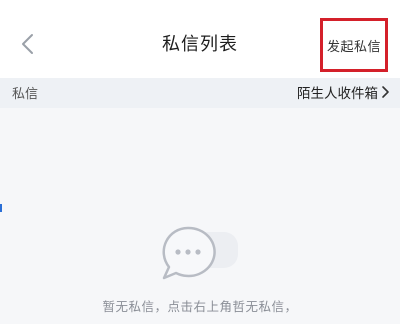 The width and height of the screenshot is (400, 324). I want to click on stranger-inbox-link: 陌生人收件箱, so click(343, 92).